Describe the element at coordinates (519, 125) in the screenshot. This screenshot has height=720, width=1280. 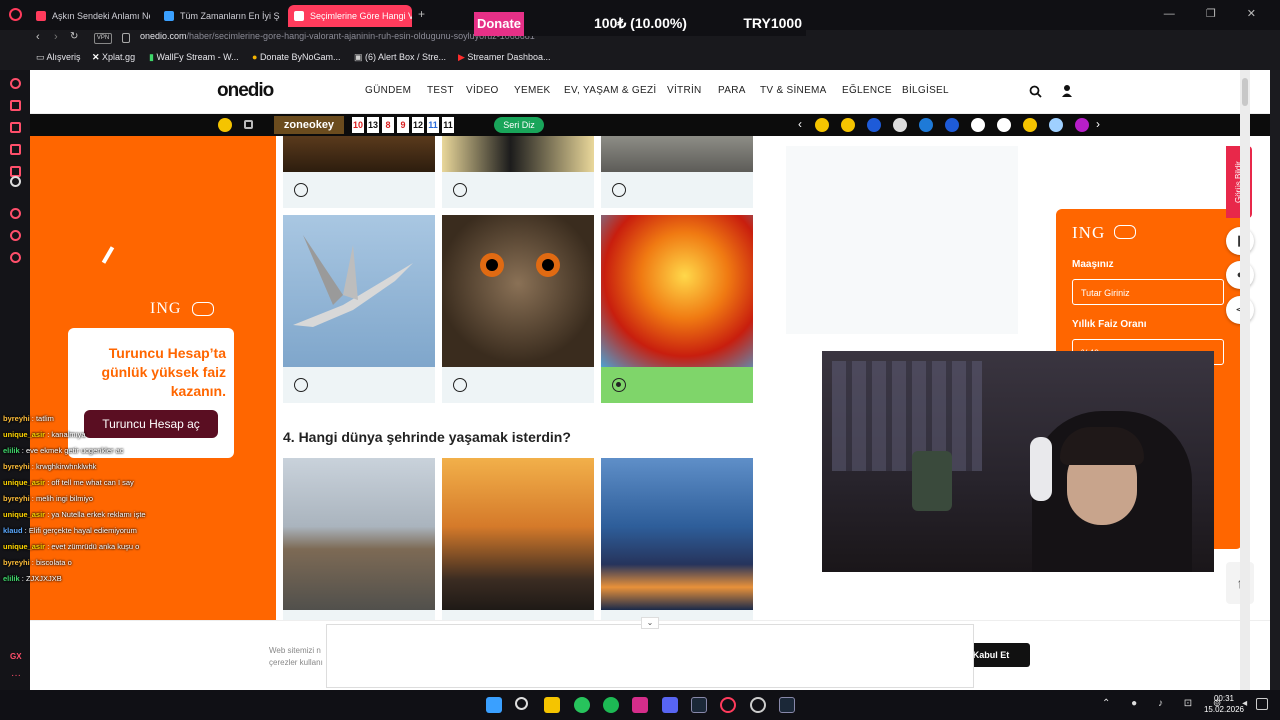
I see `seri-diz-button: Seri Diz` at that location.